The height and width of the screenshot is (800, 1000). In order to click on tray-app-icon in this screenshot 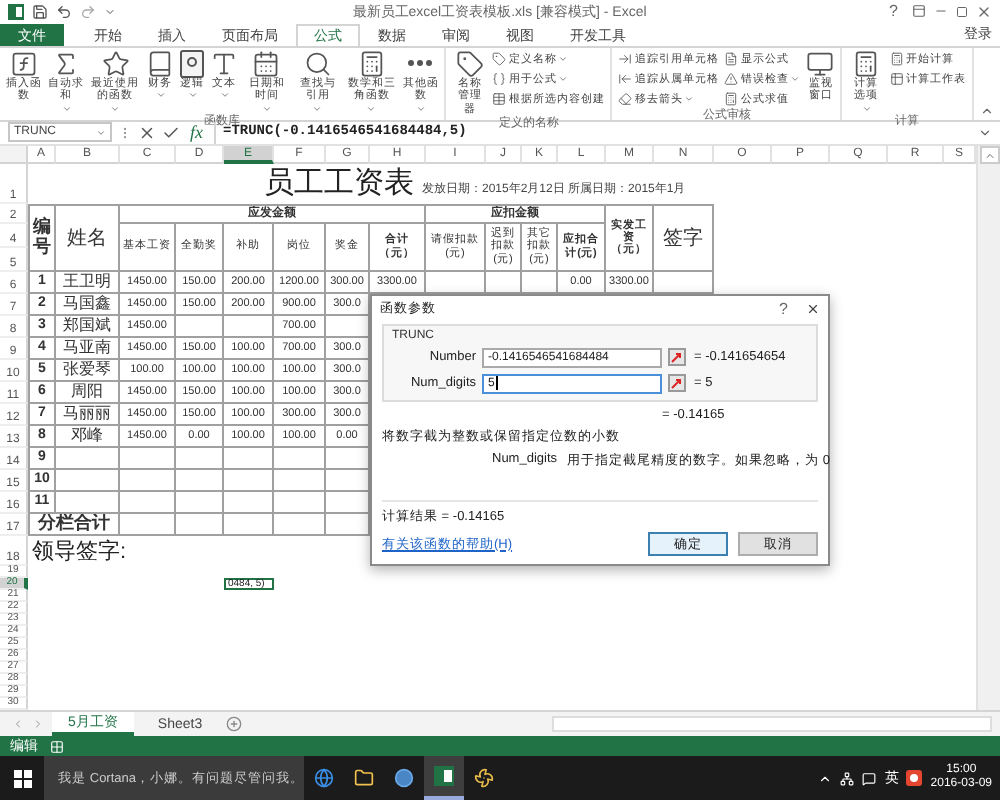, I will do `click(914, 778)`.